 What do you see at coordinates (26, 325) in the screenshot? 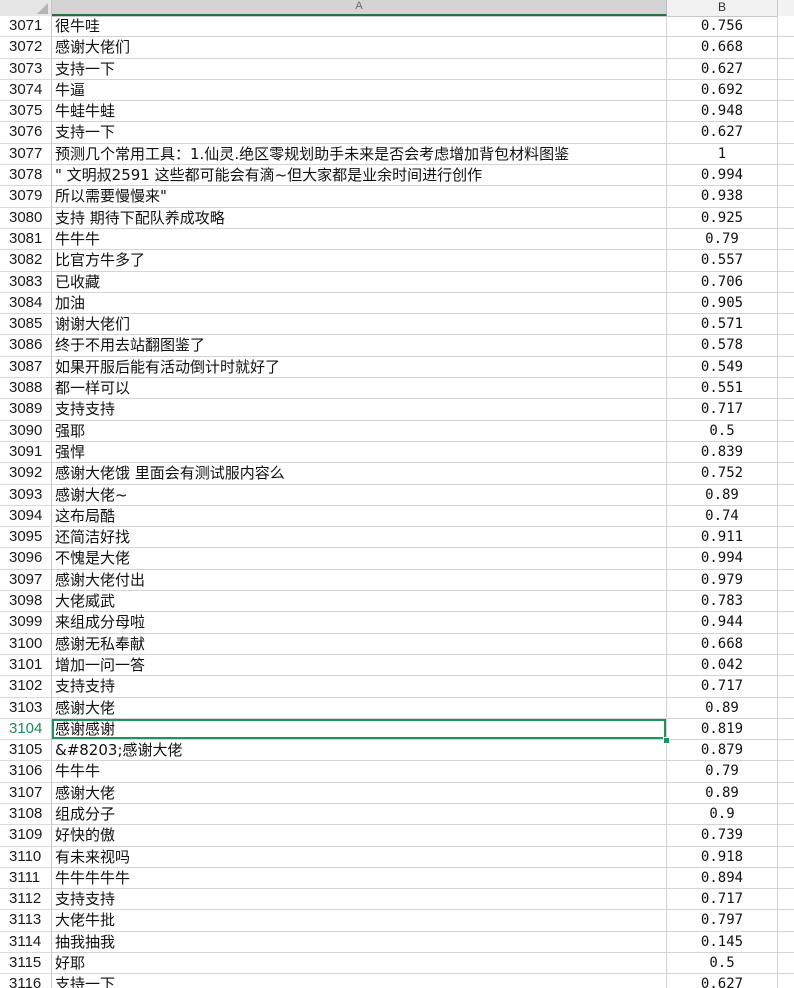
I see `row-header: 3085` at bounding box center [26, 325].